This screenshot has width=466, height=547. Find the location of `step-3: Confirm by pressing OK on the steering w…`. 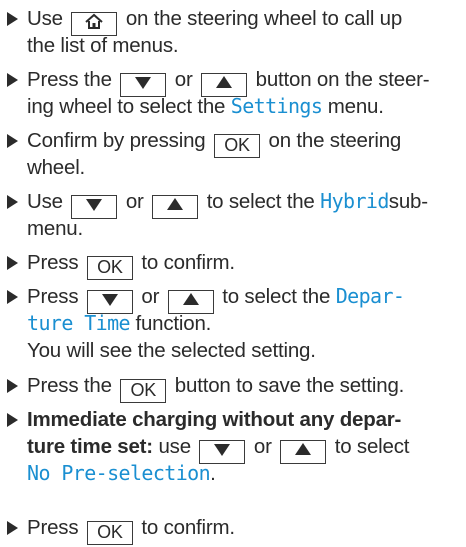

step-3: Confirm by pressing OK on the steering w… is located at coordinates (233, 154).